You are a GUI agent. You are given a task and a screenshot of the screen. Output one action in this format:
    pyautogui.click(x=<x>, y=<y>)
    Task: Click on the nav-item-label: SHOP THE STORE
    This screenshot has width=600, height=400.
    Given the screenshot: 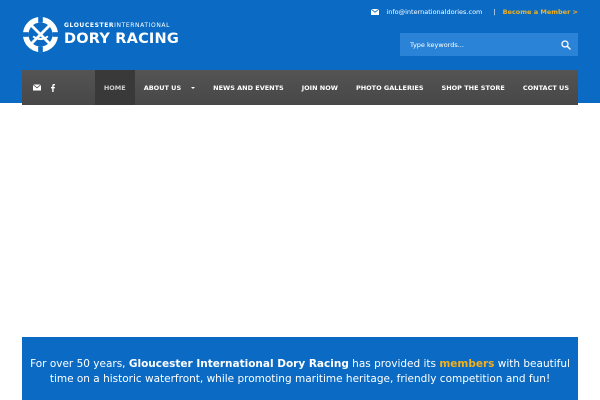 What is the action you would take?
    pyautogui.click(x=473, y=87)
    